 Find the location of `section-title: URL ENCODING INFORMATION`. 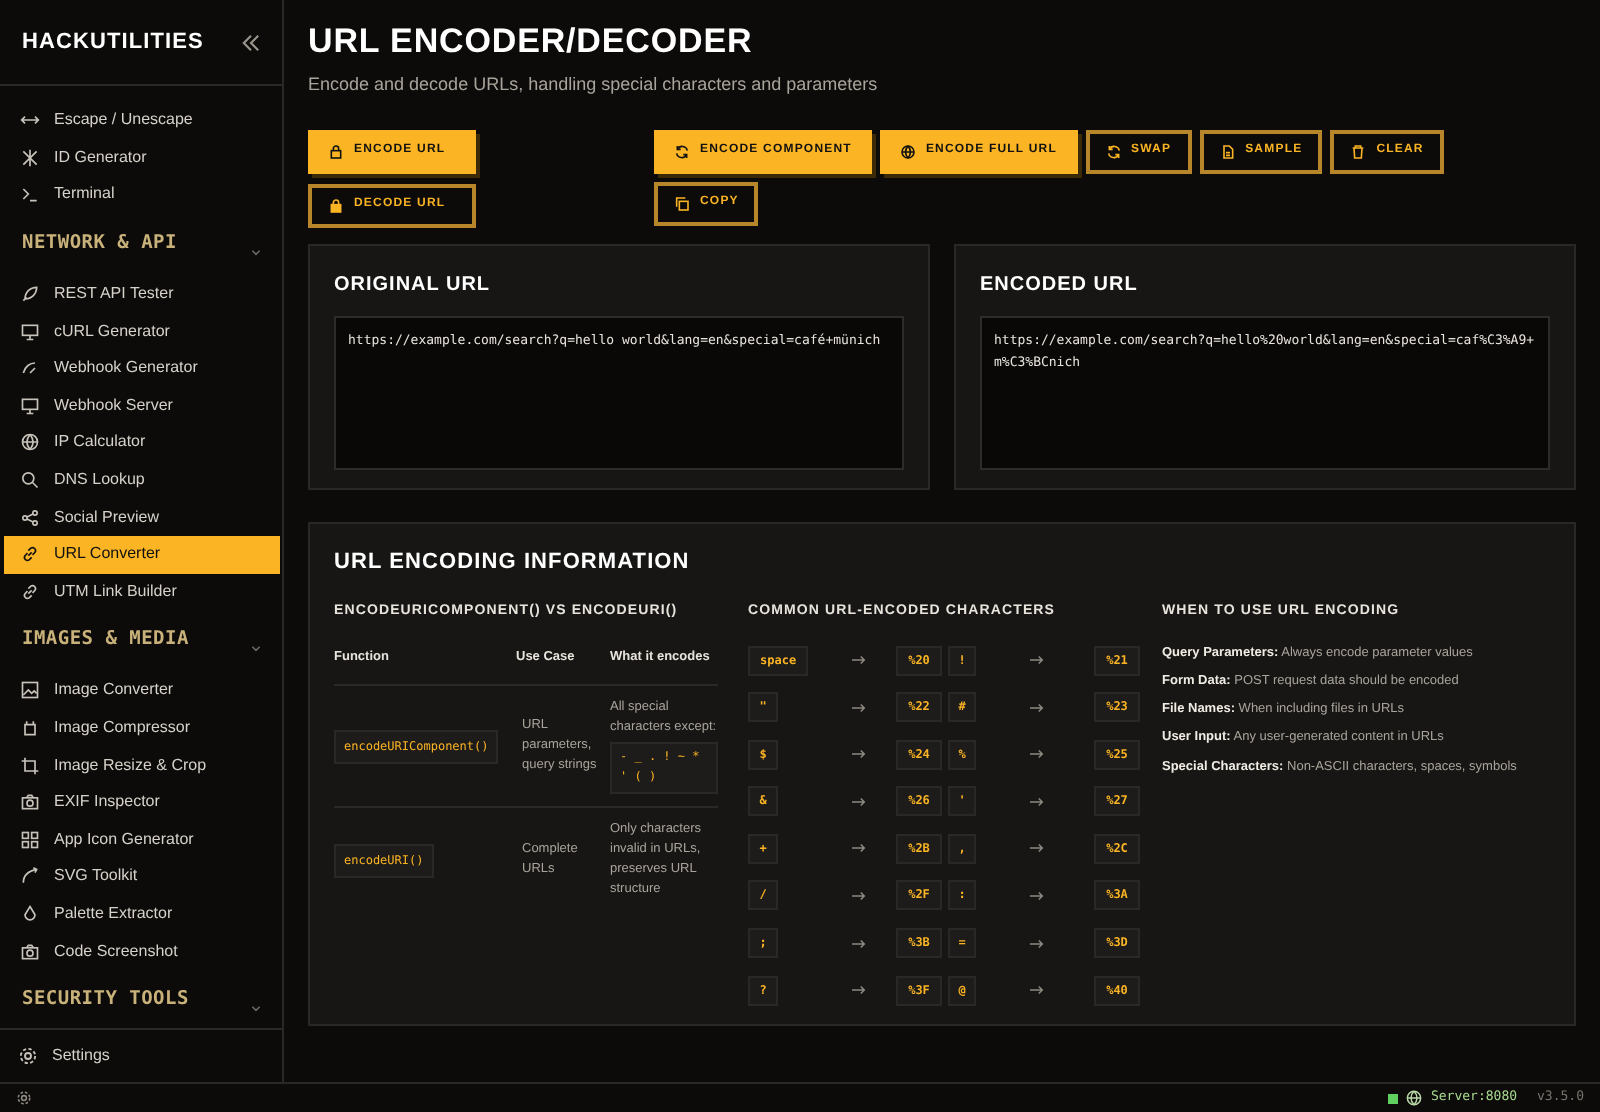

section-title: URL ENCODING INFORMATION is located at coordinates (512, 562).